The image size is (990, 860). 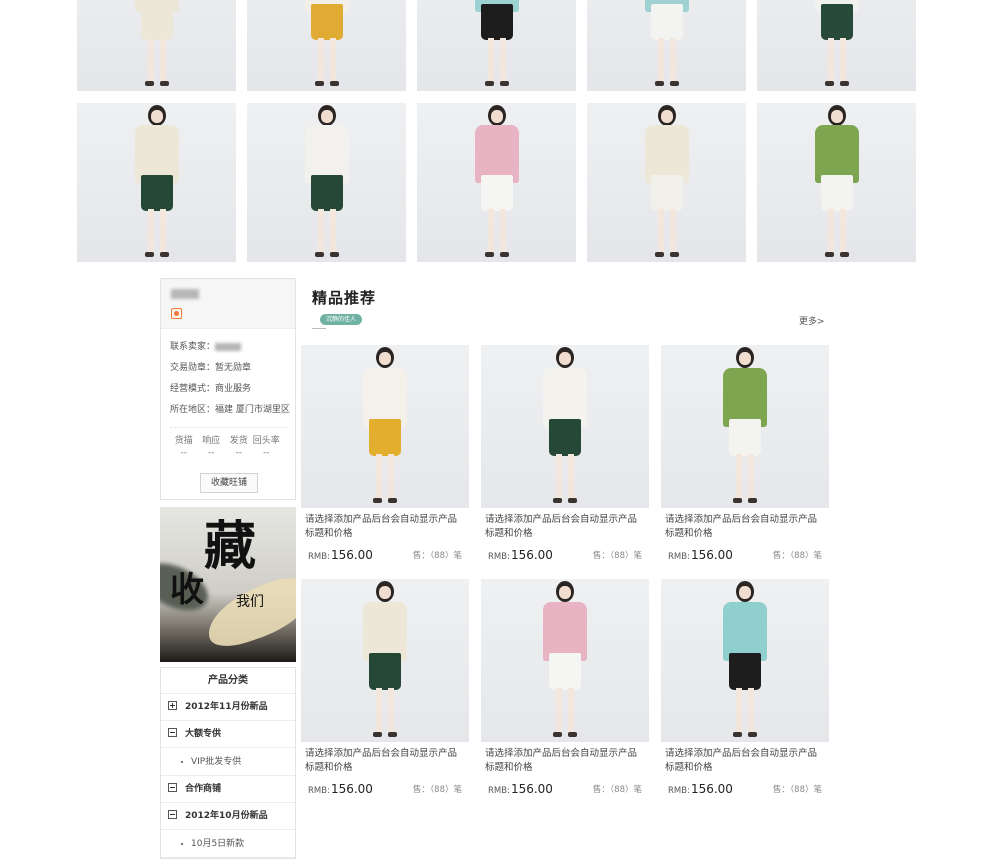 What do you see at coordinates (319, 328) in the screenshot?
I see `recommend-divider` at bounding box center [319, 328].